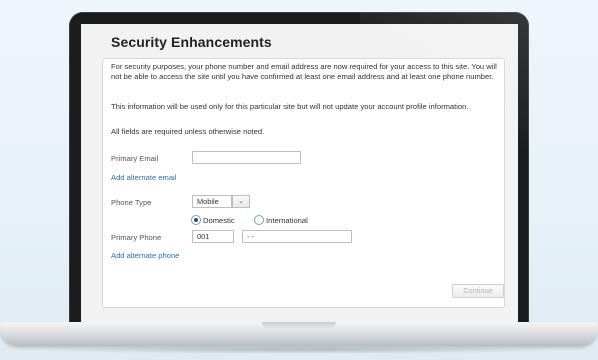 The image size is (598, 360). Describe the element at coordinates (143, 177) in the screenshot. I see `add-alternate-email-link: Add alternate email` at that location.